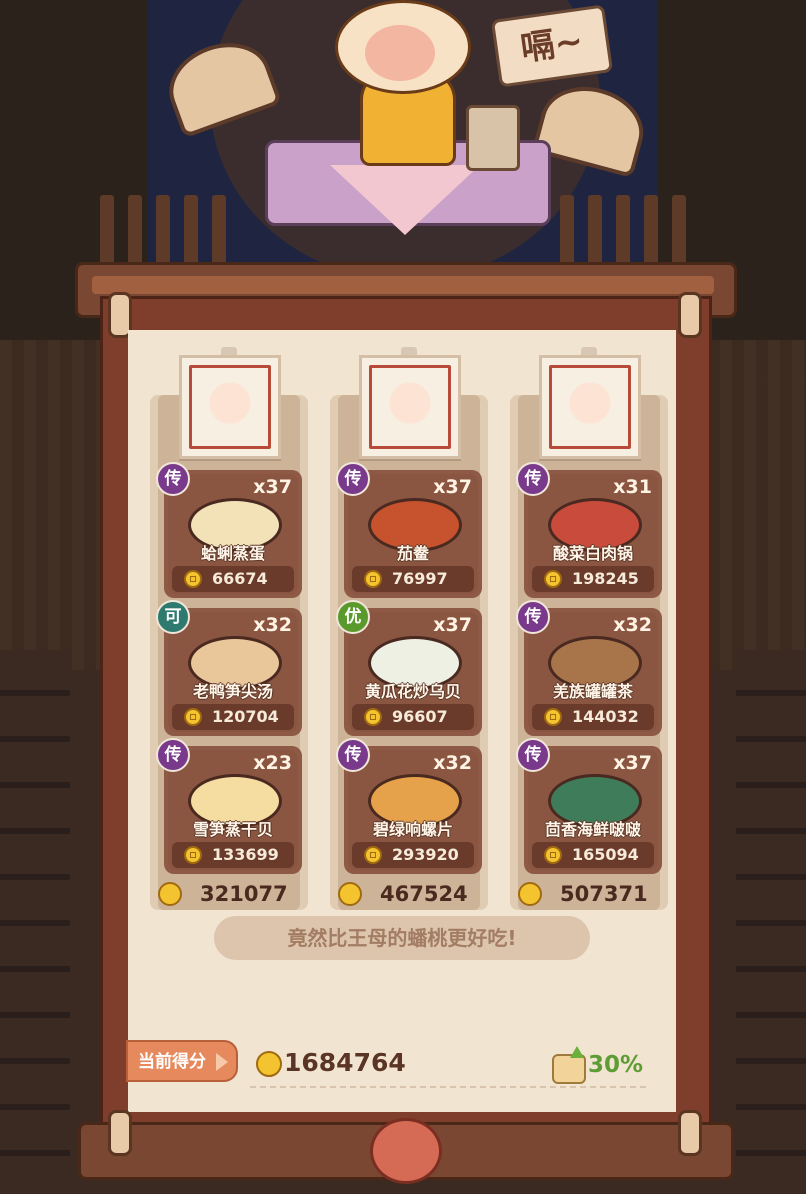  What do you see at coordinates (420, 716) in the screenshot?
I see `dish-price: 96607` at bounding box center [420, 716].